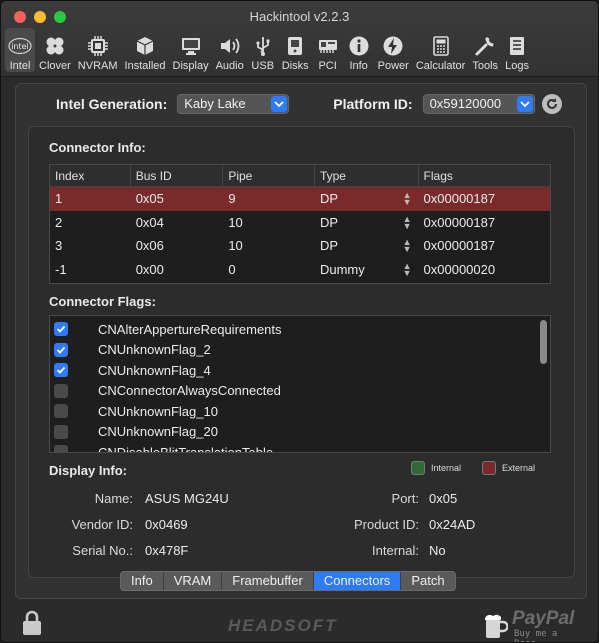  I want to click on flags-scrollbar, so click(543, 342).